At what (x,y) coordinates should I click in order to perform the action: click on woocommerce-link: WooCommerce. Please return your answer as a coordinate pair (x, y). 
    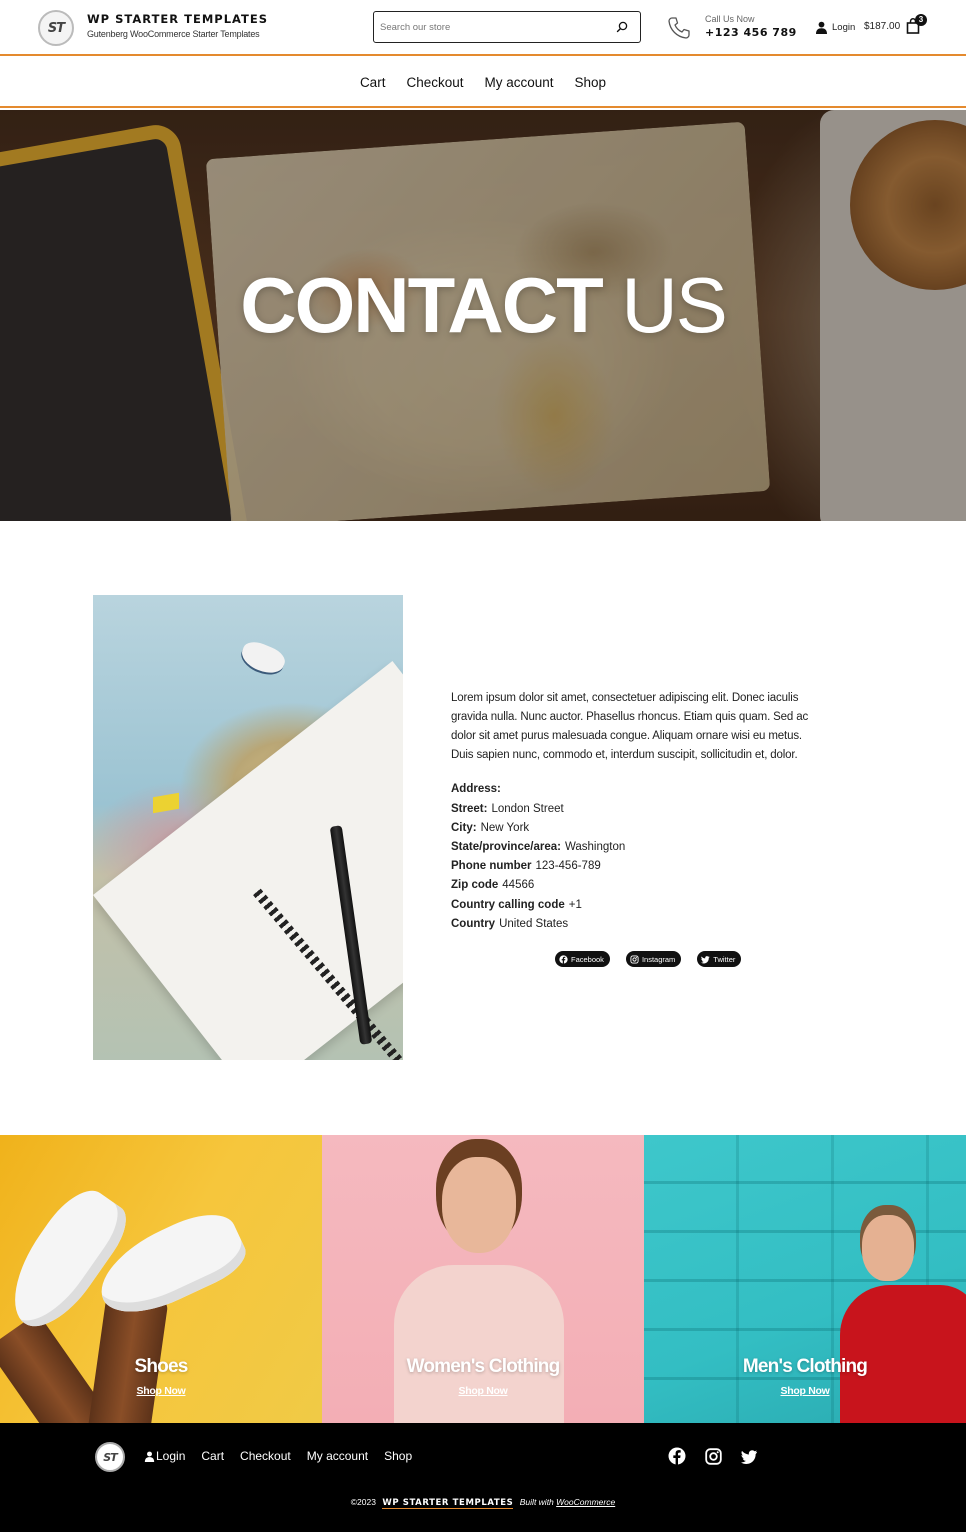
    Looking at the image, I should click on (585, 1502).